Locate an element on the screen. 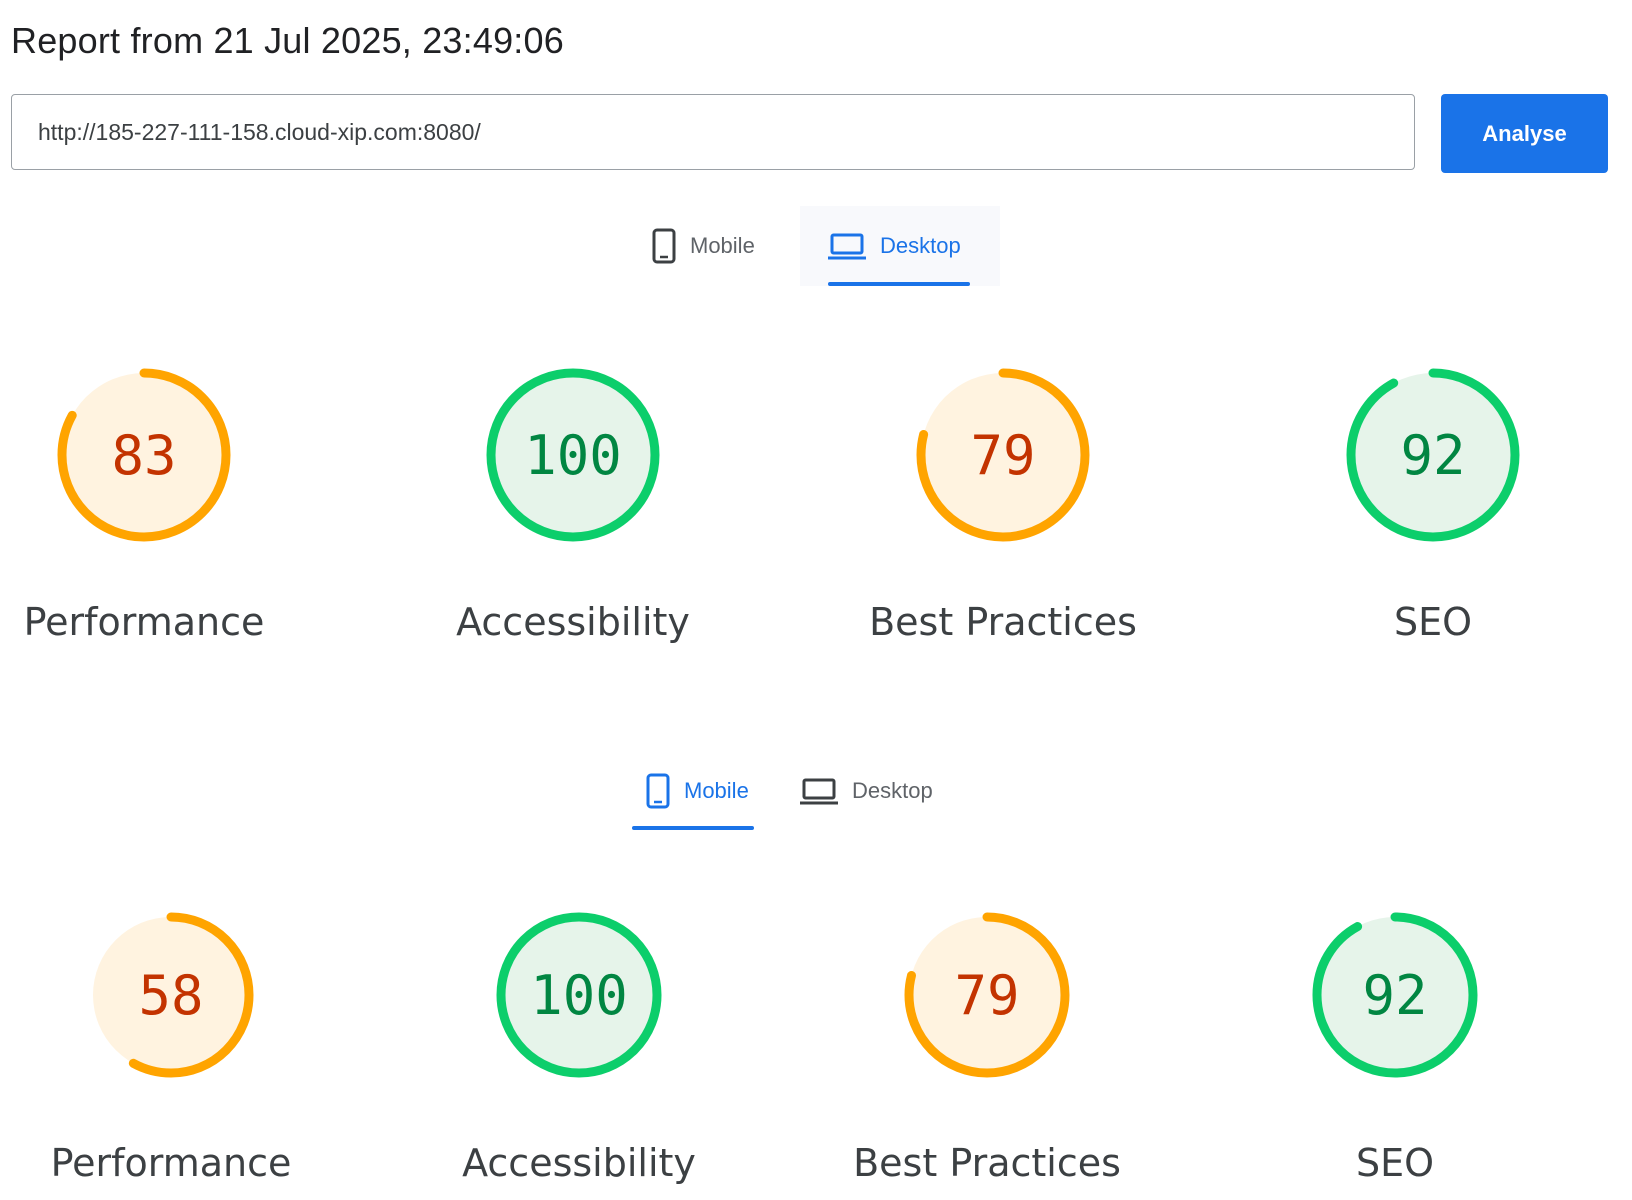  score-ring: 83 is located at coordinates (144, 455).